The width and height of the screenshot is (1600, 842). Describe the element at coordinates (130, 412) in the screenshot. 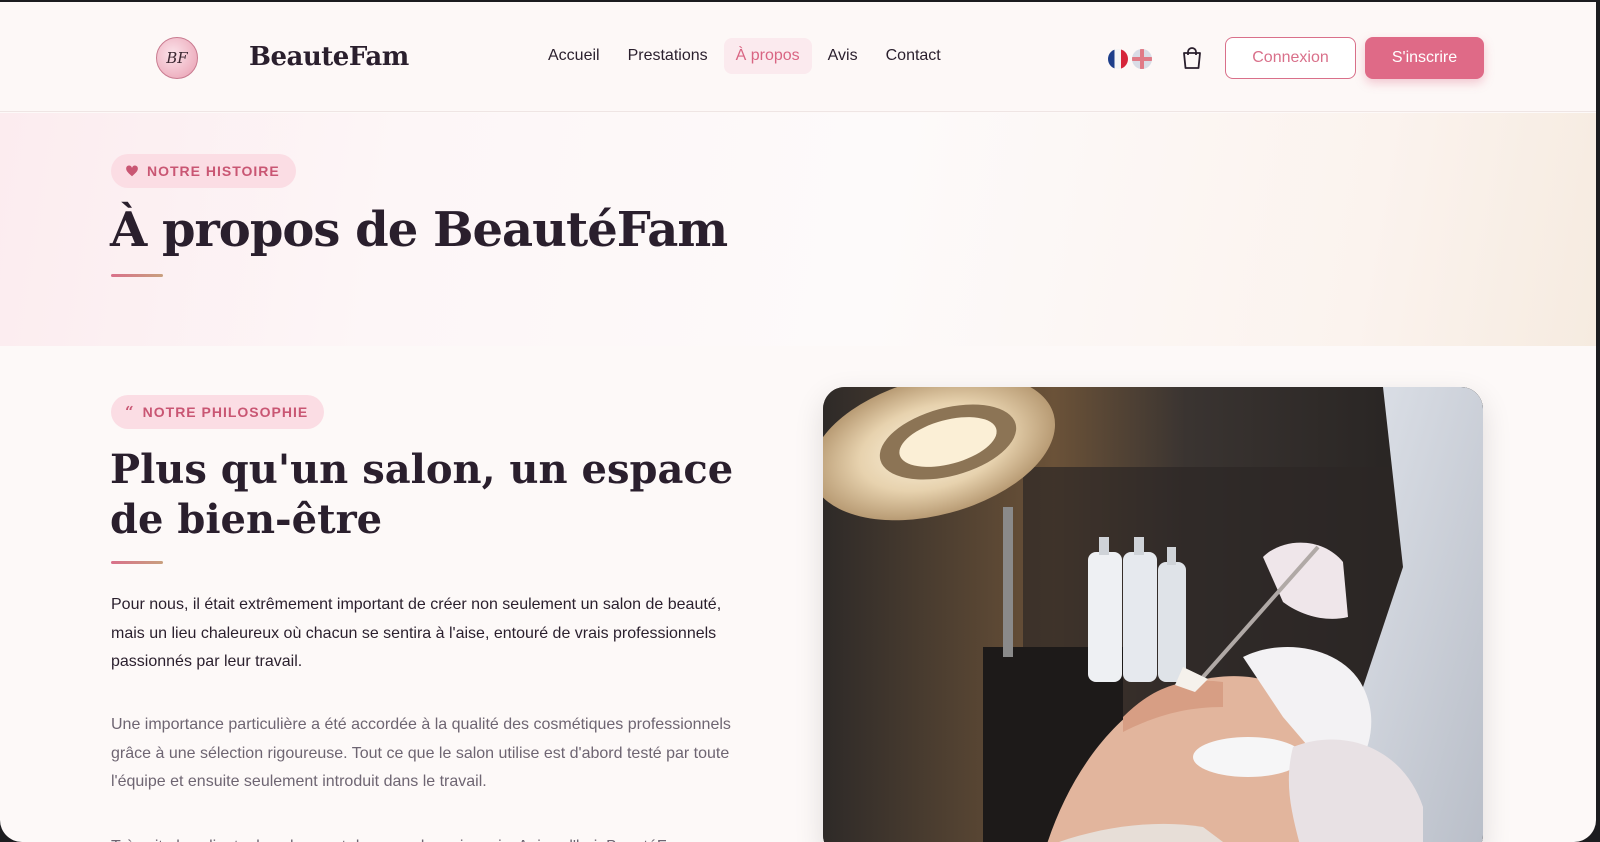

I see `quote-icon: “` at that location.